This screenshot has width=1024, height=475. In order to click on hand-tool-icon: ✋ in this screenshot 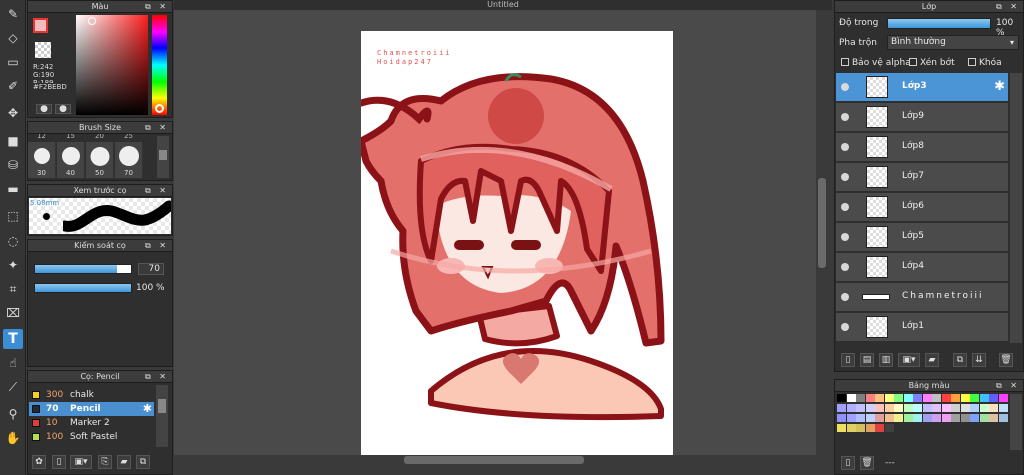, I will do `click(13, 438)`.